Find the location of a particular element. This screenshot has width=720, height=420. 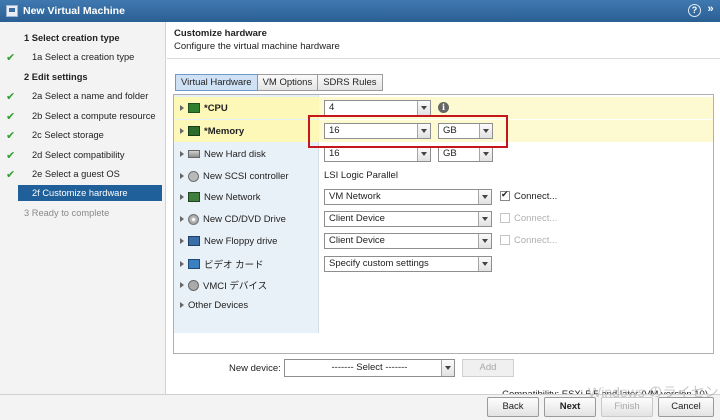

hw-row-other: Other Devices is located at coordinates (443, 305).